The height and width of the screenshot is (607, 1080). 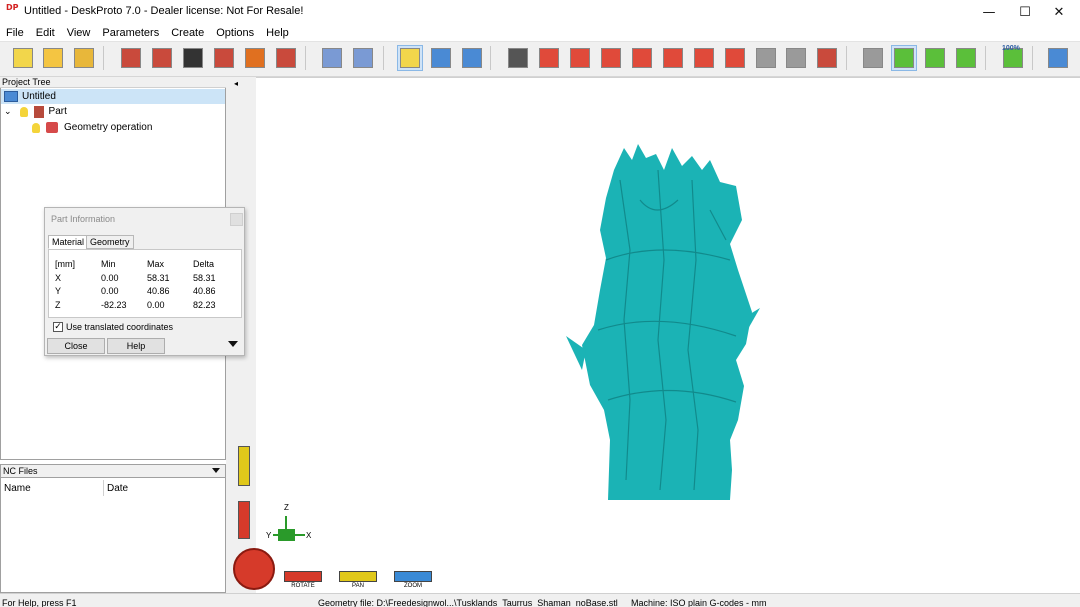 I want to click on view-back-icon, so click(x=611, y=58).